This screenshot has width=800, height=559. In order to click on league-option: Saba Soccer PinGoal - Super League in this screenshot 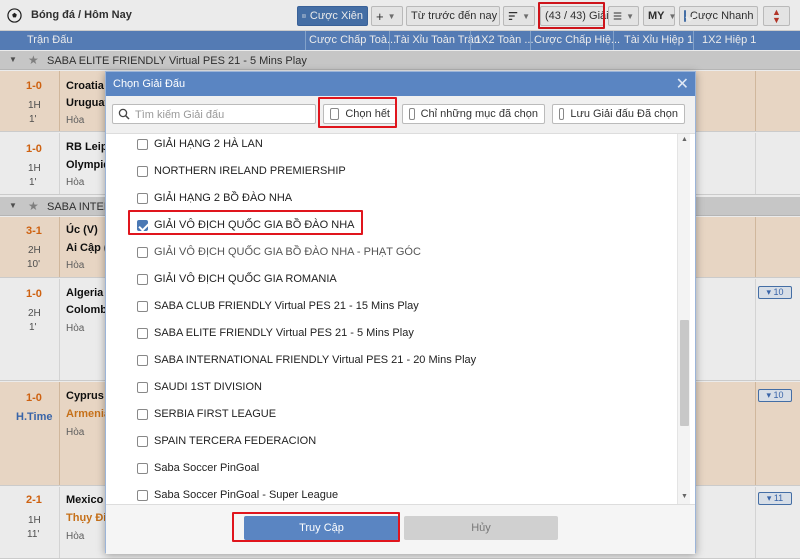, I will do `click(237, 494)`.